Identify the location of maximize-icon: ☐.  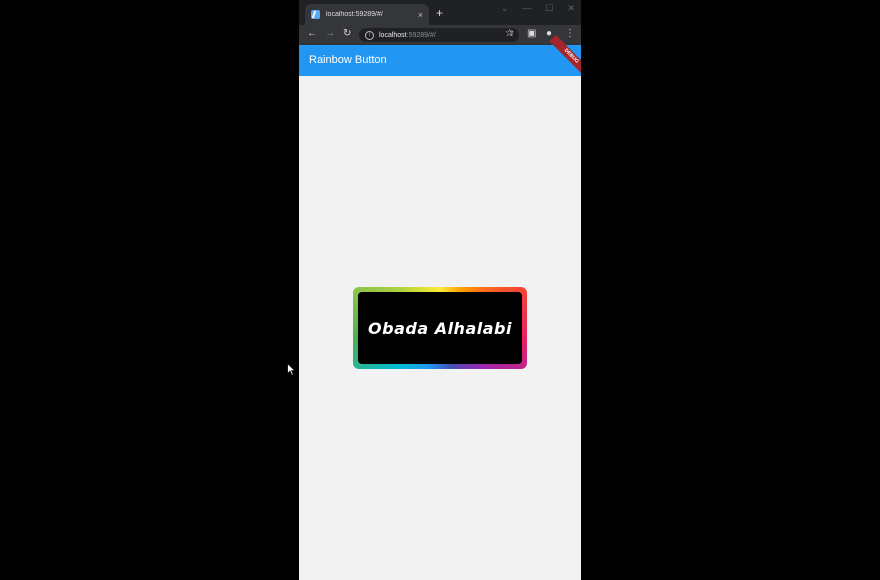
(549, 8).